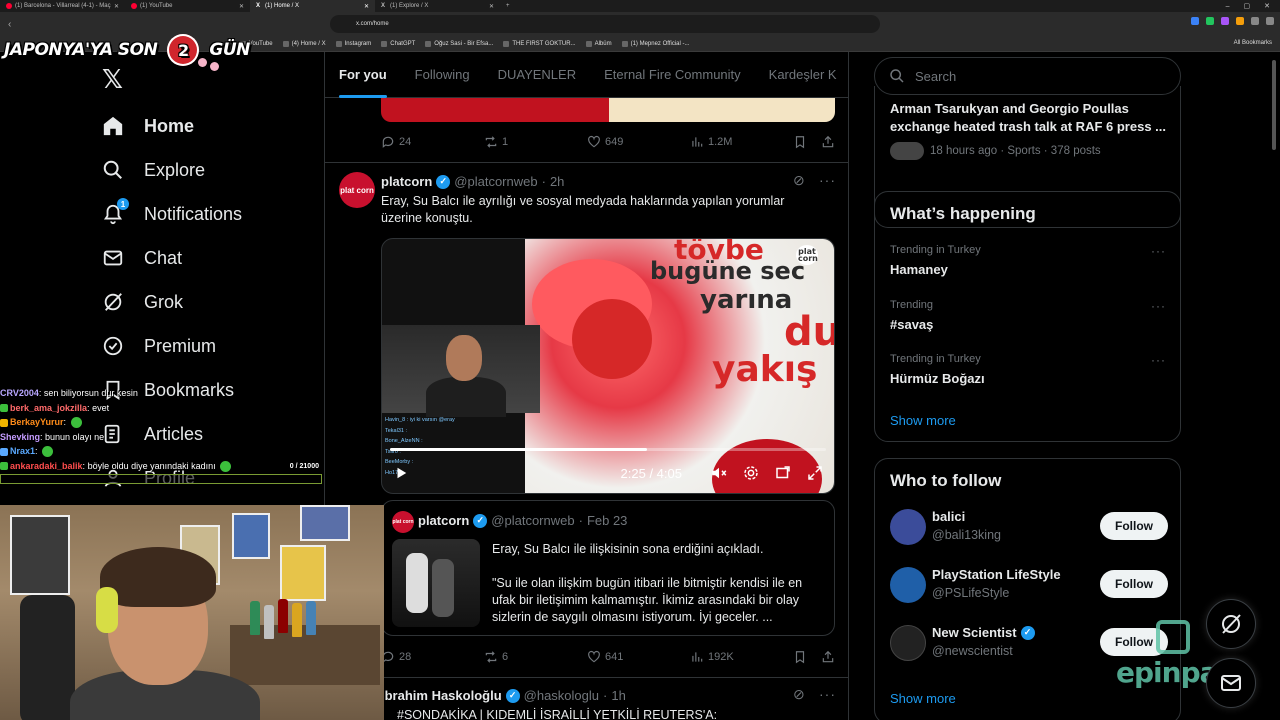  What do you see at coordinates (719, 473) in the screenshot?
I see `volume-icon` at bounding box center [719, 473].